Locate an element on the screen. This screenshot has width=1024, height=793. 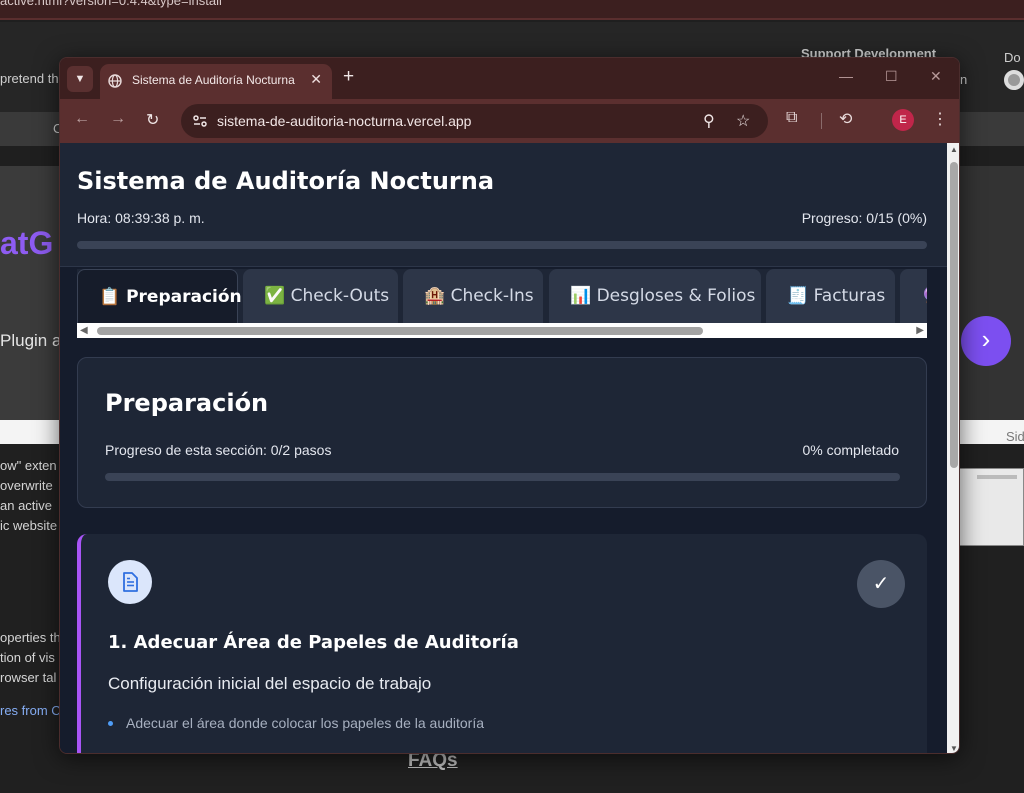
scroll-down-arrow-icon: ▼ is located at coordinates (954, 748).